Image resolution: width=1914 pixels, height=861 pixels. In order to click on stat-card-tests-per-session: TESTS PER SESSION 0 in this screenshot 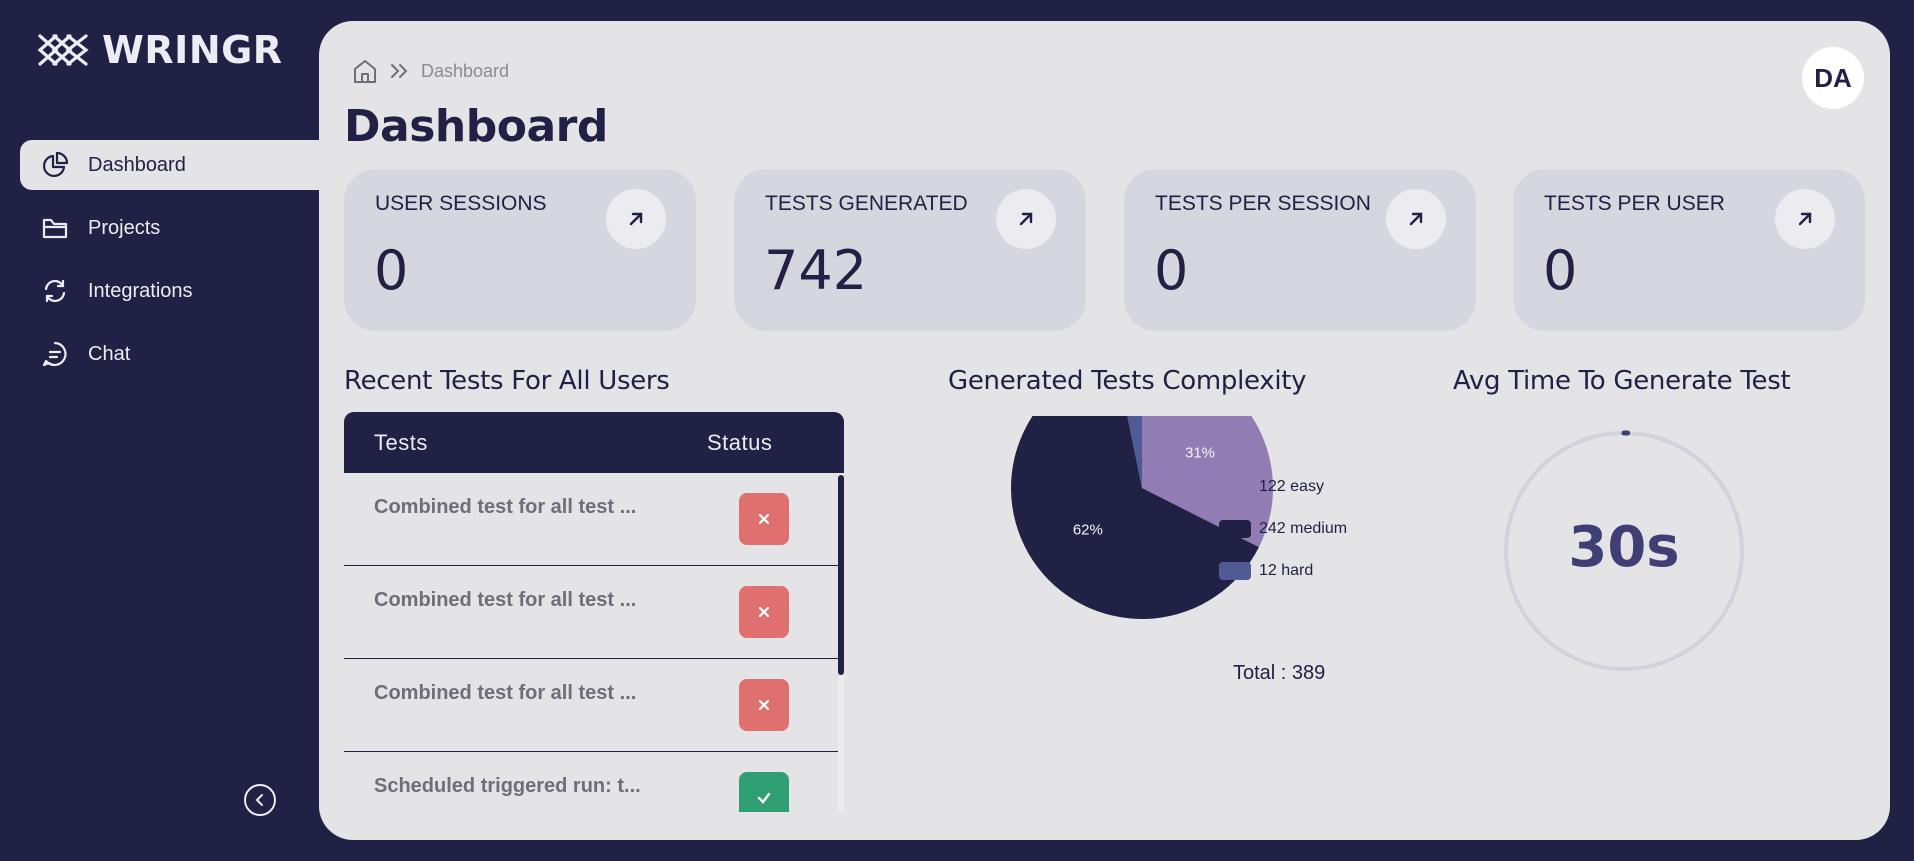, I will do `click(1300, 250)`.